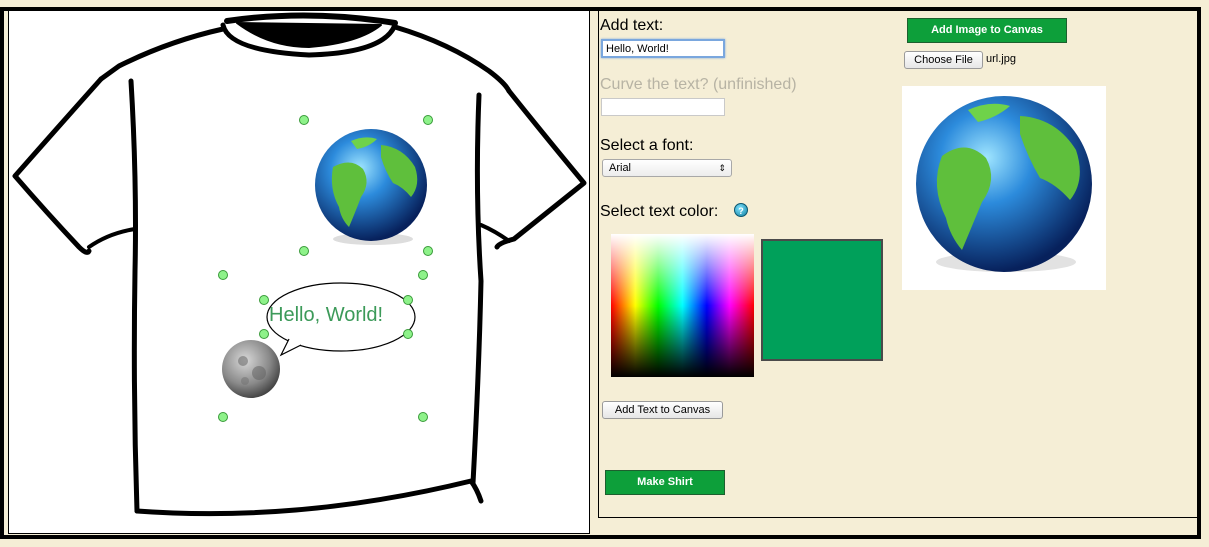 This screenshot has height=547, width=1209. What do you see at coordinates (663, 48) in the screenshot?
I see `text-input` at bounding box center [663, 48].